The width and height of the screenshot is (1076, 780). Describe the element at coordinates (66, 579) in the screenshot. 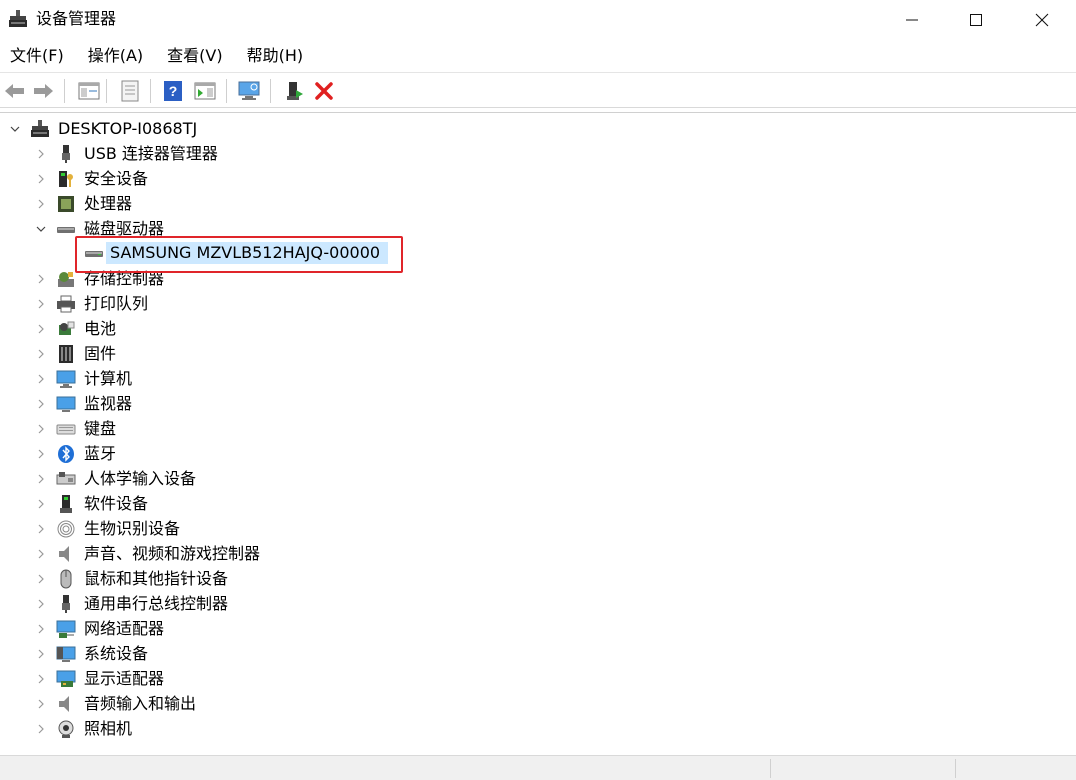

I see `mouse-icon` at that location.